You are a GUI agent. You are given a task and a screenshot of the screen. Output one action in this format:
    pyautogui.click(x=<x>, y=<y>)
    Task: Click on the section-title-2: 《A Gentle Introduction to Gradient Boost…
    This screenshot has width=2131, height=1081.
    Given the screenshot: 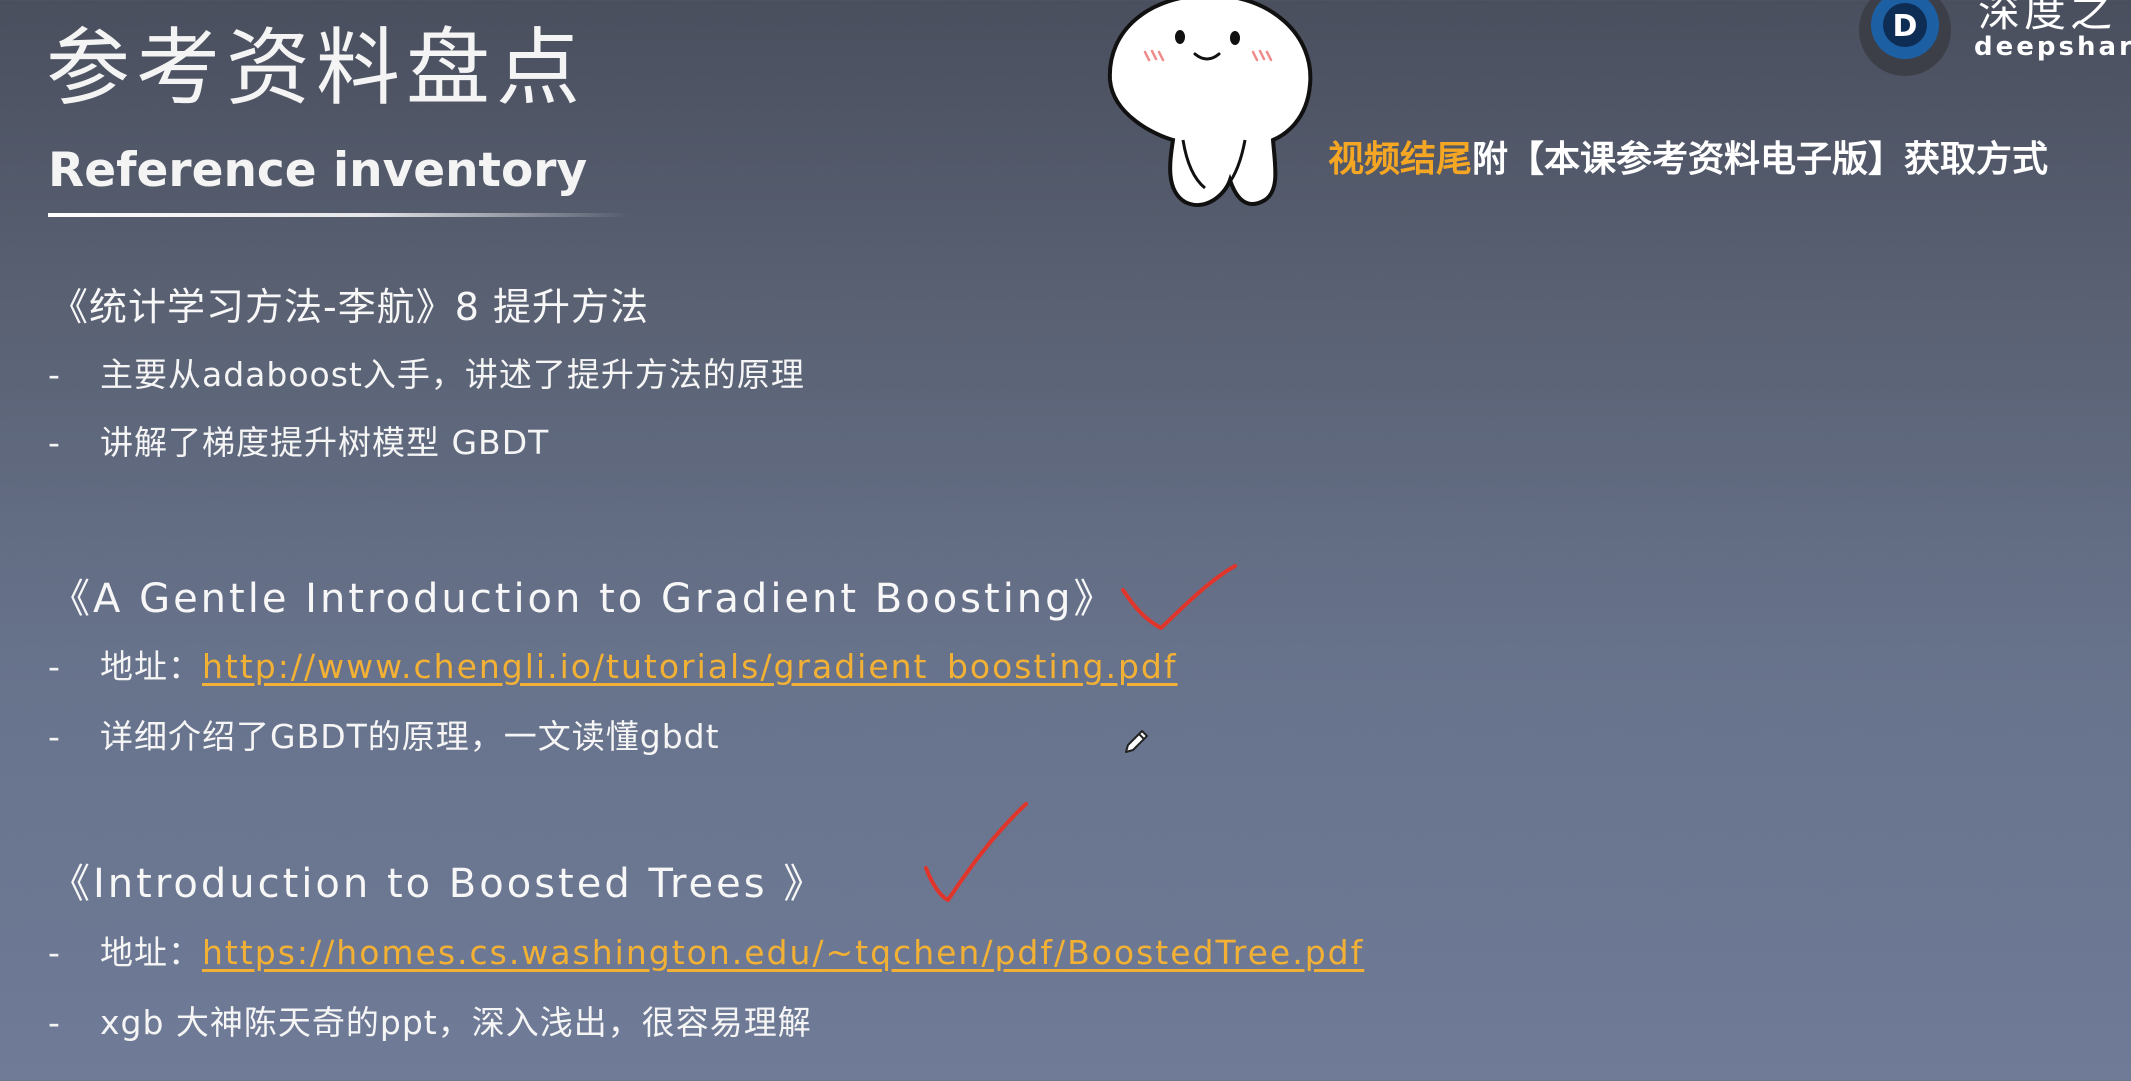 What is the action you would take?
    pyautogui.click(x=583, y=599)
    